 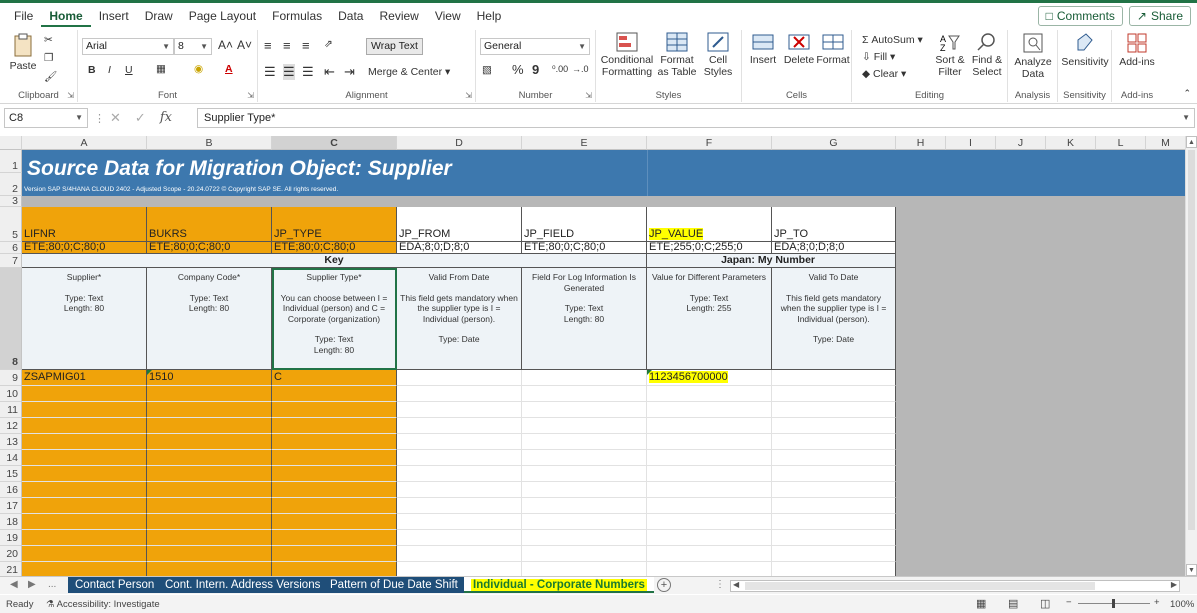 What do you see at coordinates (468, 95) in the screenshot?
I see `alignment-launcher-icon: ⇲` at bounding box center [468, 95].